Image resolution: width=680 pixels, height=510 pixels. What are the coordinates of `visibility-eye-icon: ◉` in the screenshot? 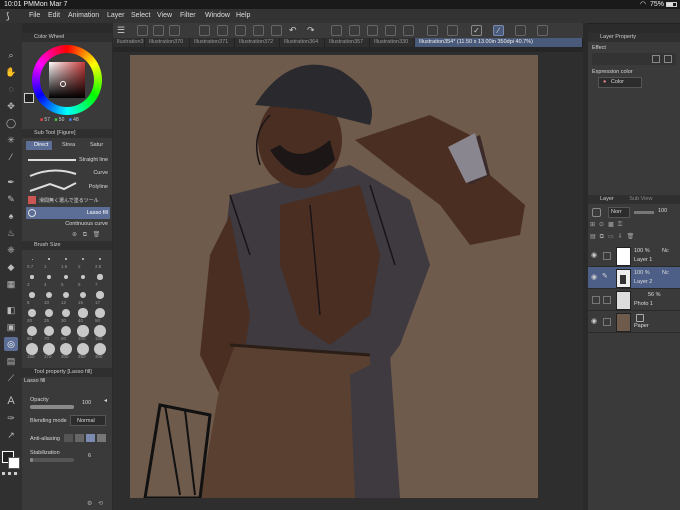 It's located at (594, 255).